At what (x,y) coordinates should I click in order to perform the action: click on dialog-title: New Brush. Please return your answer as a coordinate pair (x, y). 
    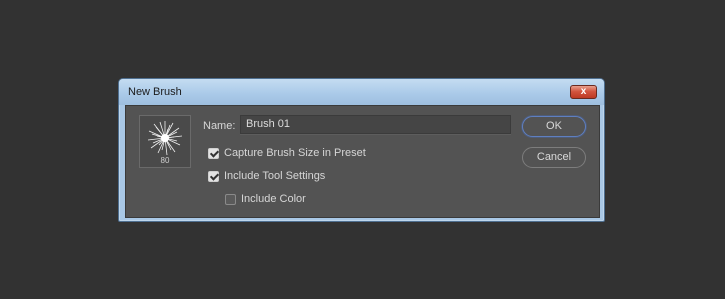
    Looking at the image, I should click on (155, 92).